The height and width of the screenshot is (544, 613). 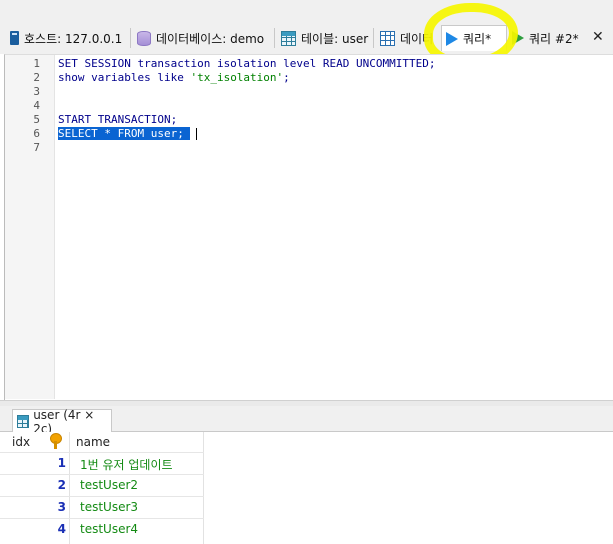 I want to click on code-string: 'tx_isolation', so click(x=237, y=77).